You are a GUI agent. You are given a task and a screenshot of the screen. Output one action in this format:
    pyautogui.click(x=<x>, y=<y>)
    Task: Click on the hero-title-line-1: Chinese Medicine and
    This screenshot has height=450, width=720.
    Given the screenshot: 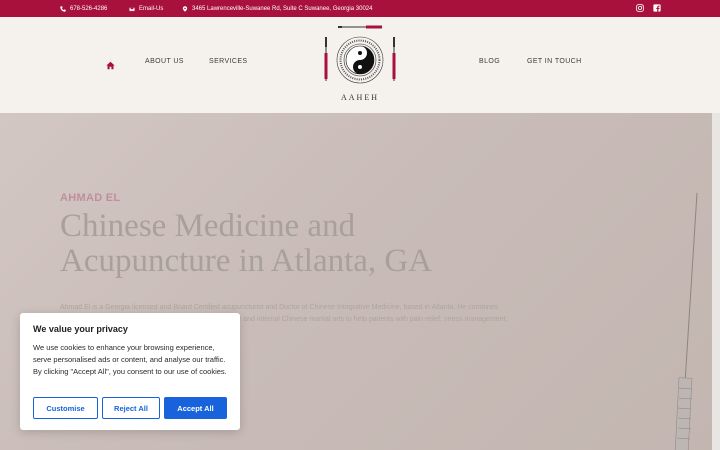 What is the action you would take?
    pyautogui.click(x=208, y=226)
    